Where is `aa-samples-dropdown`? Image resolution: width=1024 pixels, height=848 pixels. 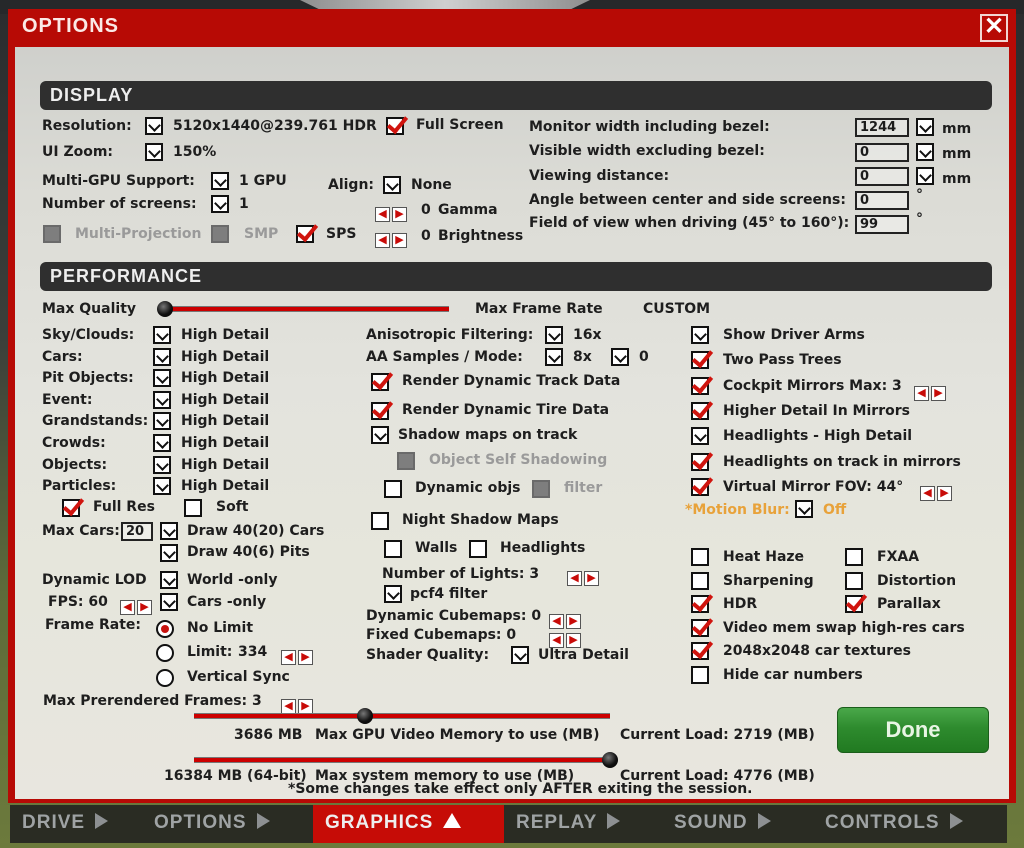 aa-samples-dropdown is located at coordinates (554, 357).